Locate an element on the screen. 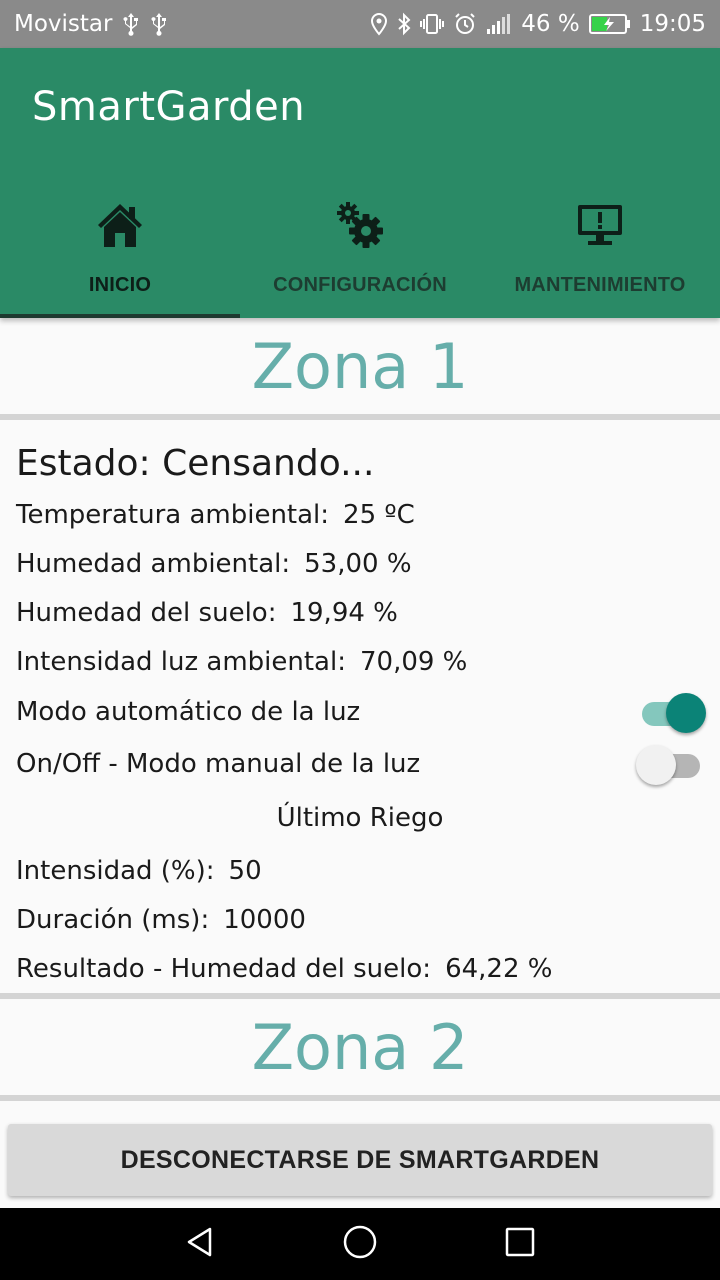 The height and width of the screenshot is (1280, 720). gears-icon is located at coordinates (360, 225).